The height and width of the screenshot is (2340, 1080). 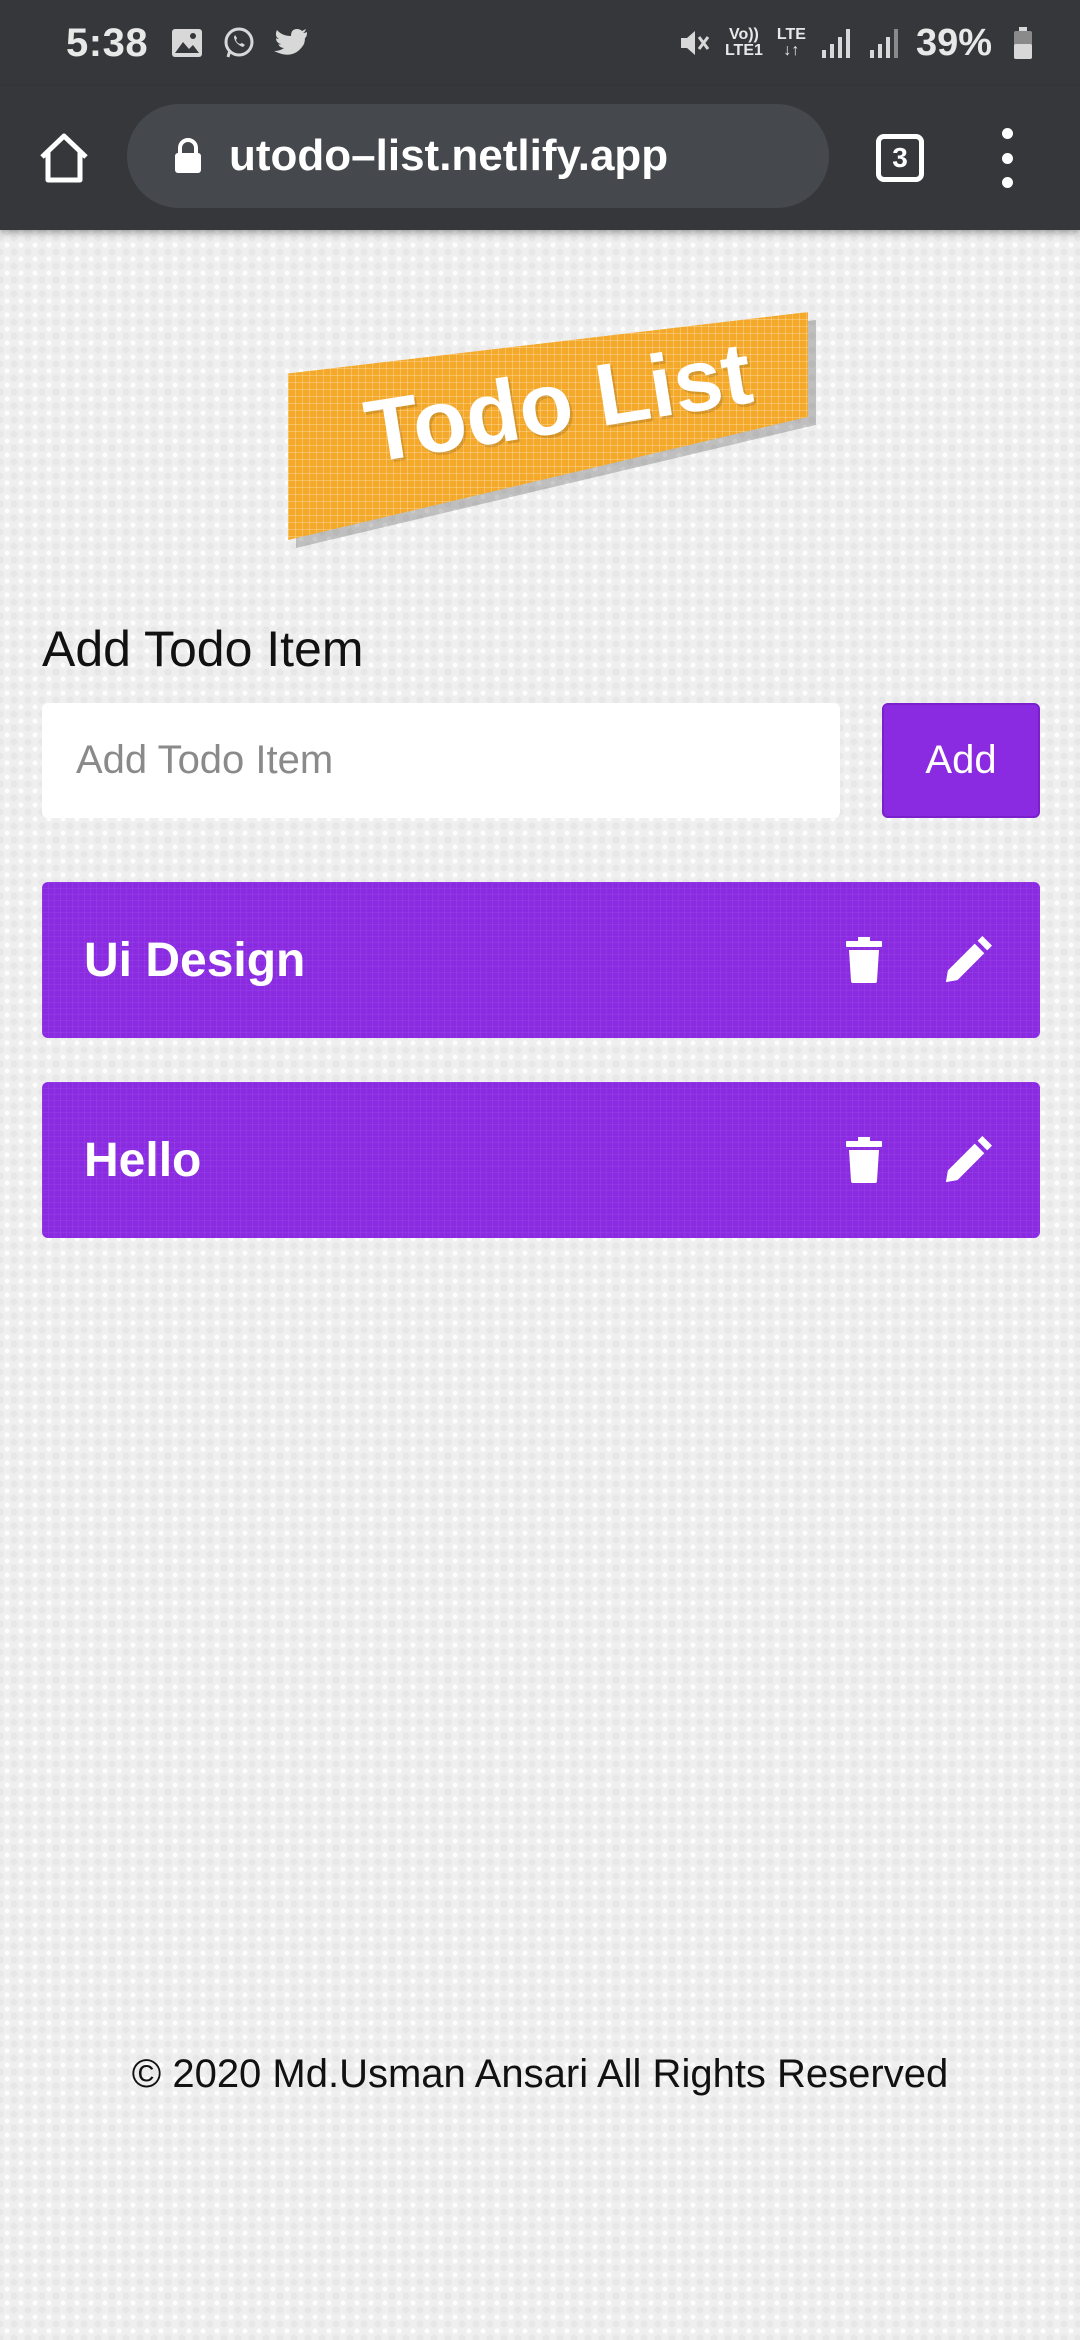 I want to click on more-menu-icon, so click(x=1007, y=158).